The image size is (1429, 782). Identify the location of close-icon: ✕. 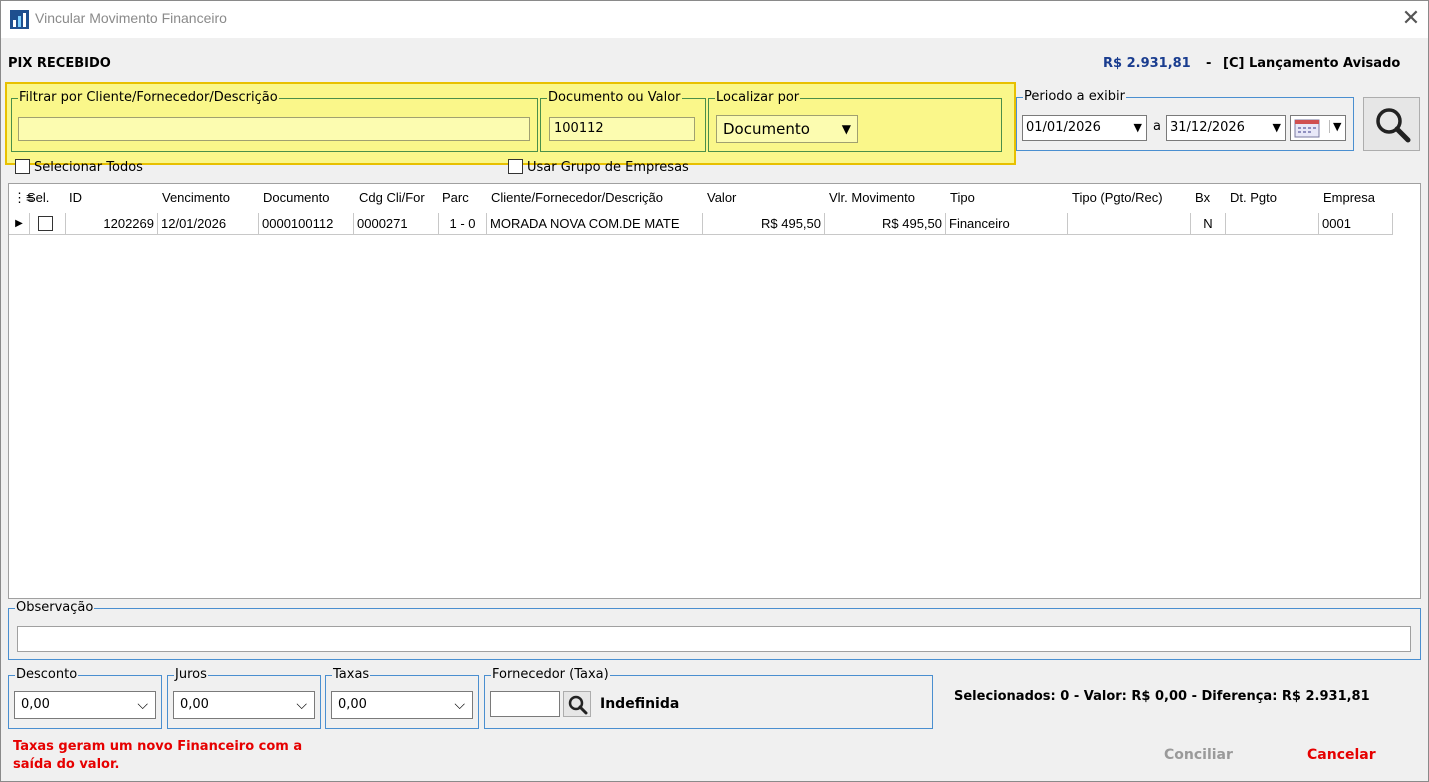
(1411, 19).